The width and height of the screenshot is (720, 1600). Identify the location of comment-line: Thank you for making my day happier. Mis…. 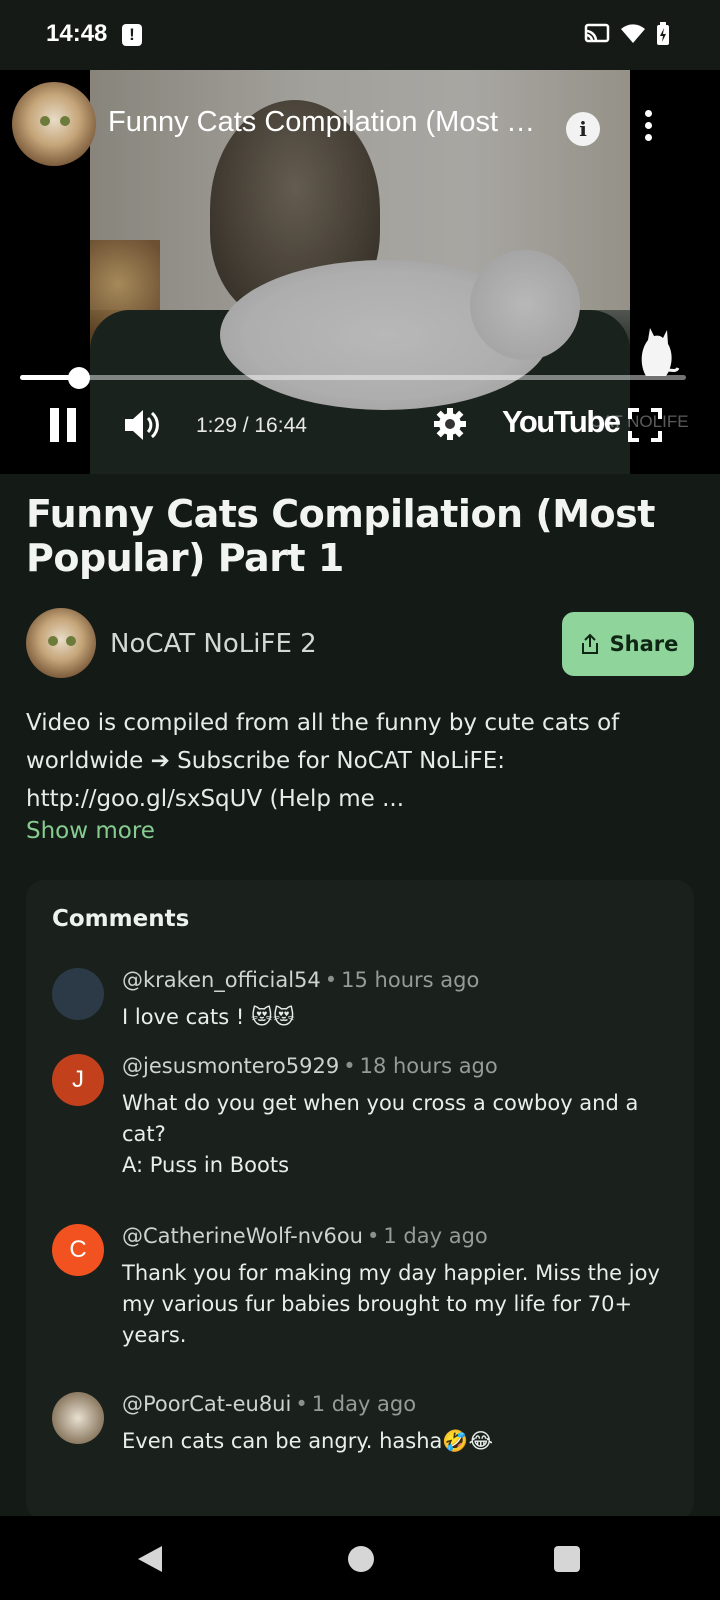
(391, 1304).